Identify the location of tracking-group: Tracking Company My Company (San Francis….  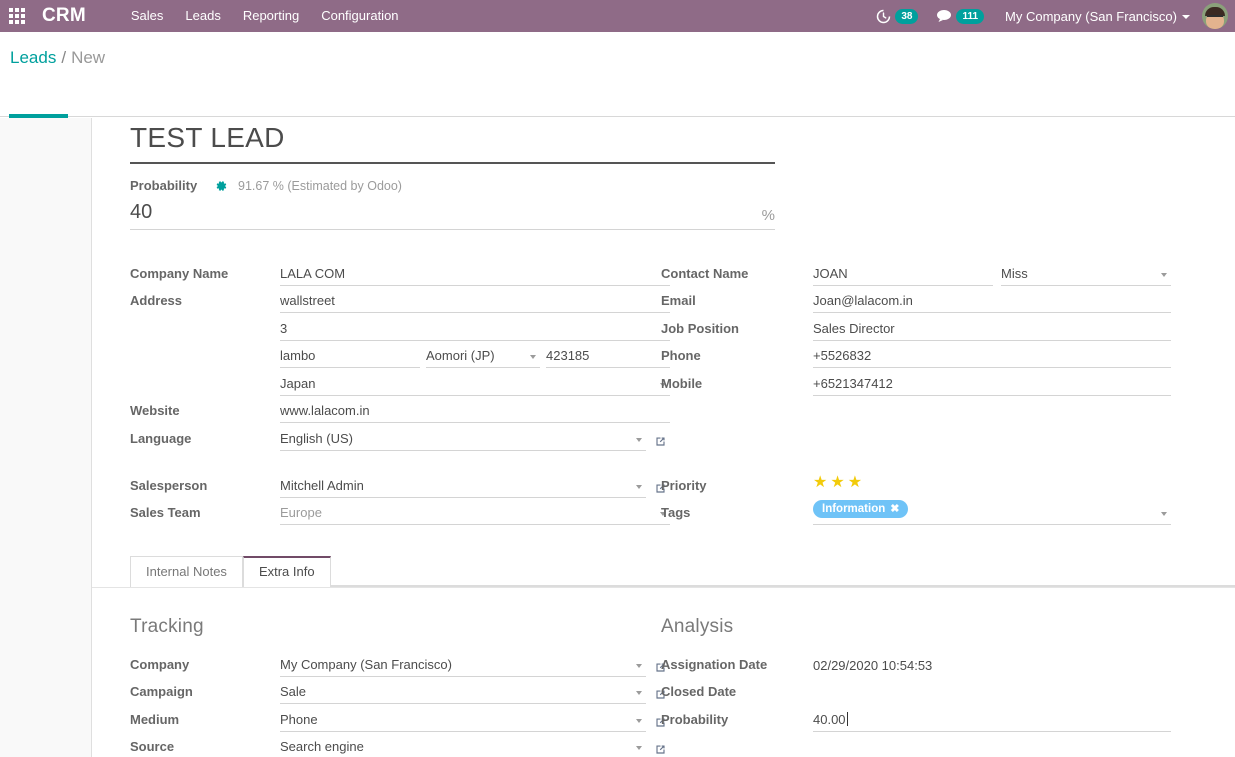
(400, 686).